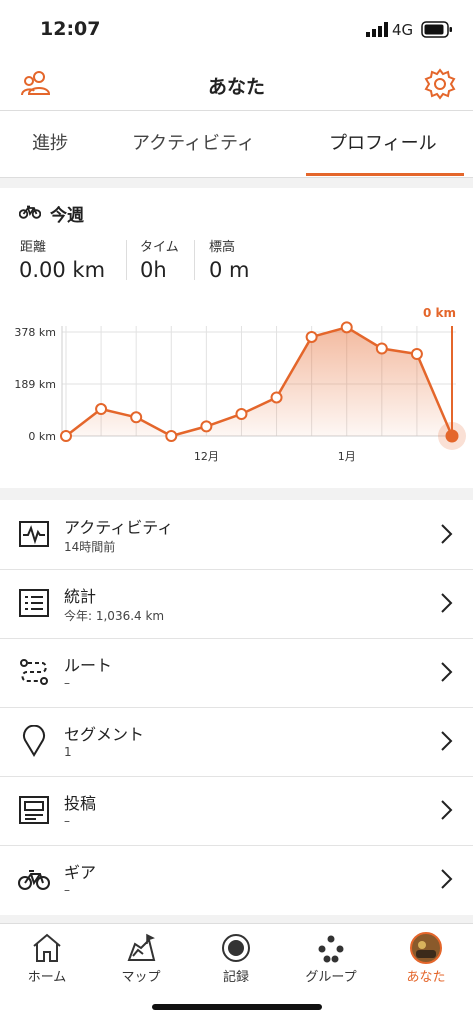 This screenshot has width=473, height=1025. I want to click on signal-icon, so click(377, 29).